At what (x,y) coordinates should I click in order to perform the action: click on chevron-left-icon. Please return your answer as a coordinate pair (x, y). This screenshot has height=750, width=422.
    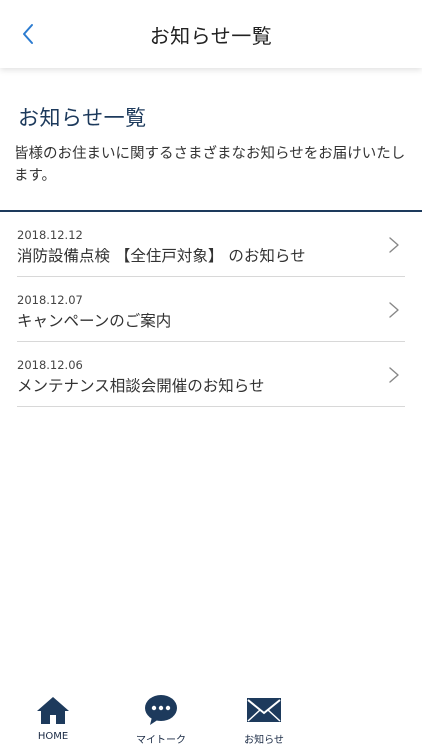
    Looking at the image, I should click on (28, 34).